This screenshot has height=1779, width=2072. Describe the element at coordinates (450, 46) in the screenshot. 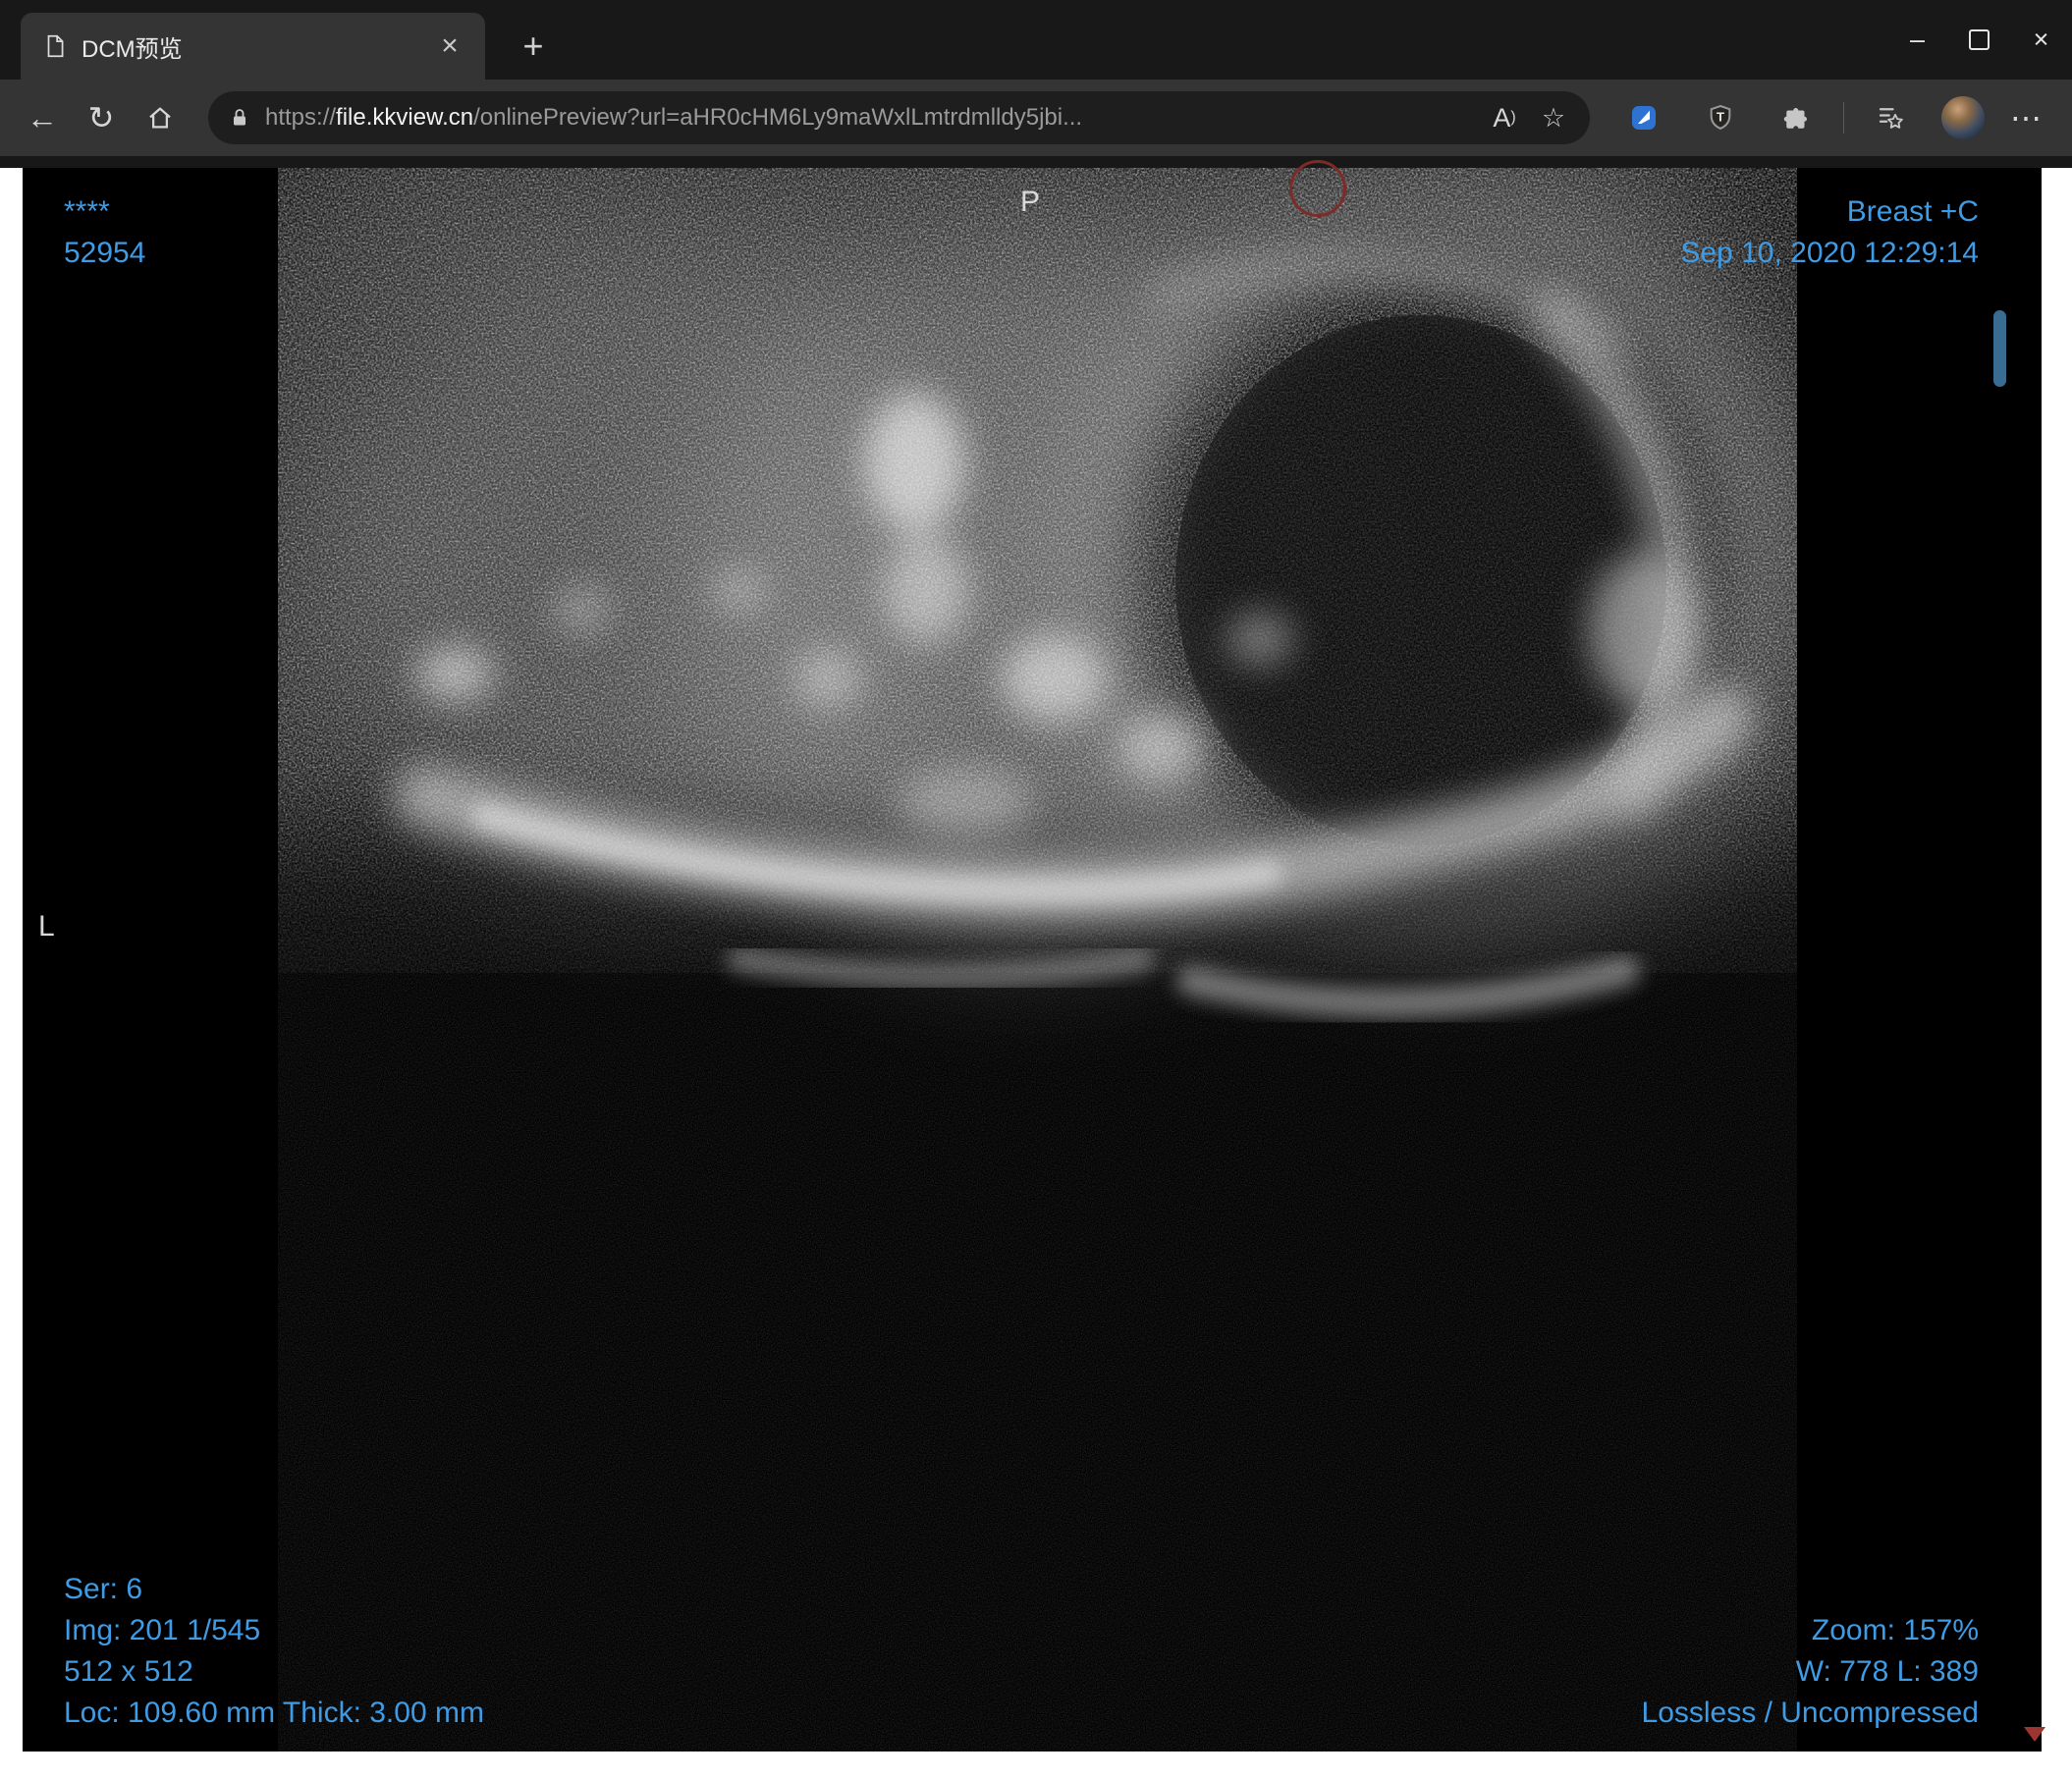

I see `tab-close-button: ×` at that location.